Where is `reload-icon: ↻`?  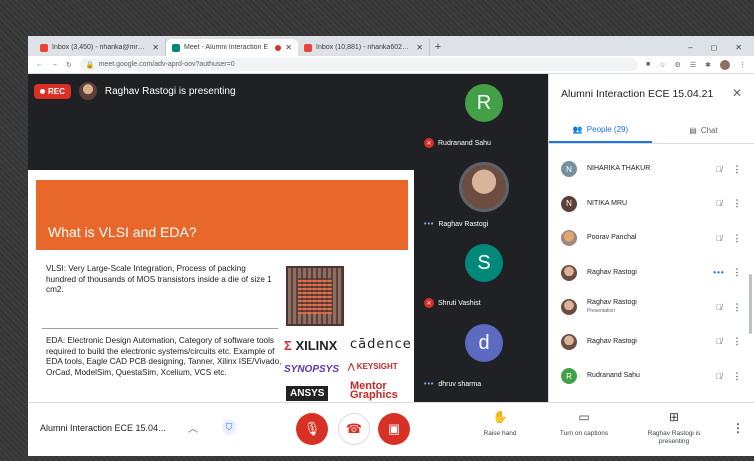 reload-icon: ↻ is located at coordinates (69, 65).